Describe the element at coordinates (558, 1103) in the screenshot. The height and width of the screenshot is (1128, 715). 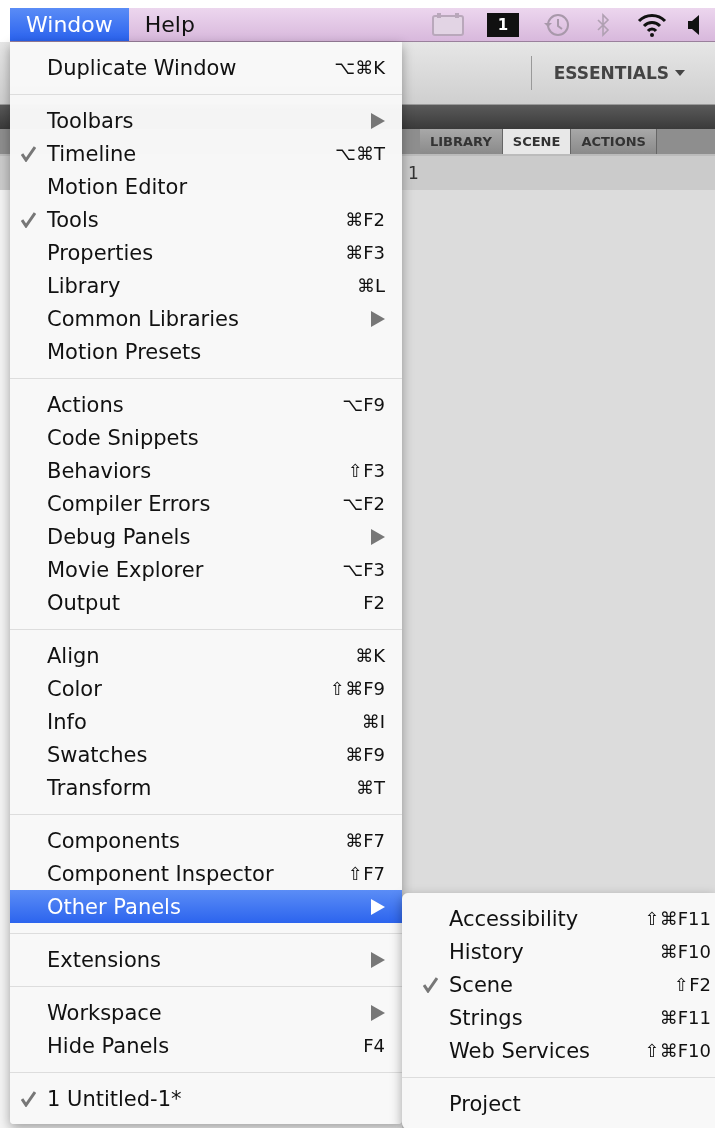
I see `menu-item: Project` at that location.